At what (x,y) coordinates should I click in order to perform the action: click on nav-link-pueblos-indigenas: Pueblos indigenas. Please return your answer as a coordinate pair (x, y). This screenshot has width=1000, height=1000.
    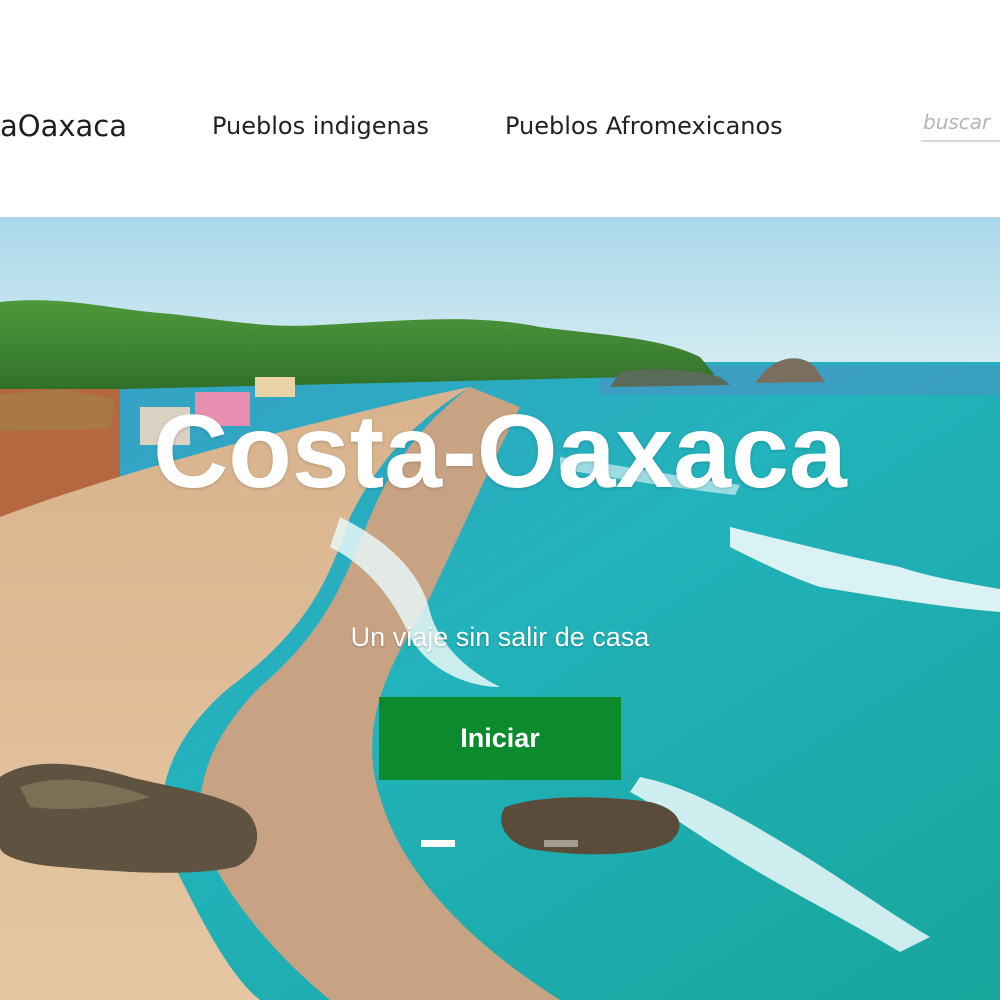
    Looking at the image, I should click on (320, 126).